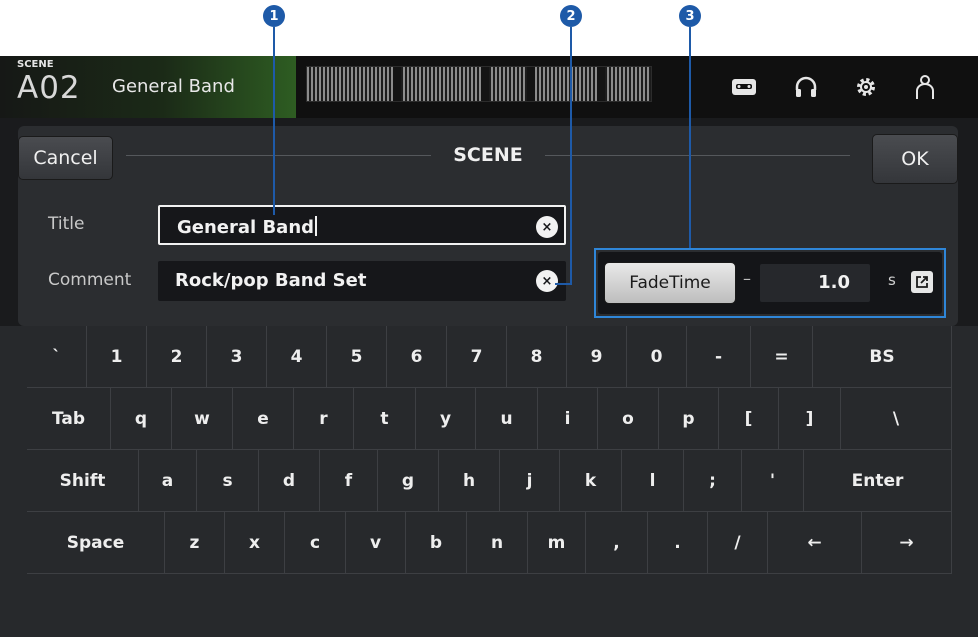 The width and height of the screenshot is (978, 637). What do you see at coordinates (690, 16) in the screenshot?
I see `callout-3: 3` at bounding box center [690, 16].